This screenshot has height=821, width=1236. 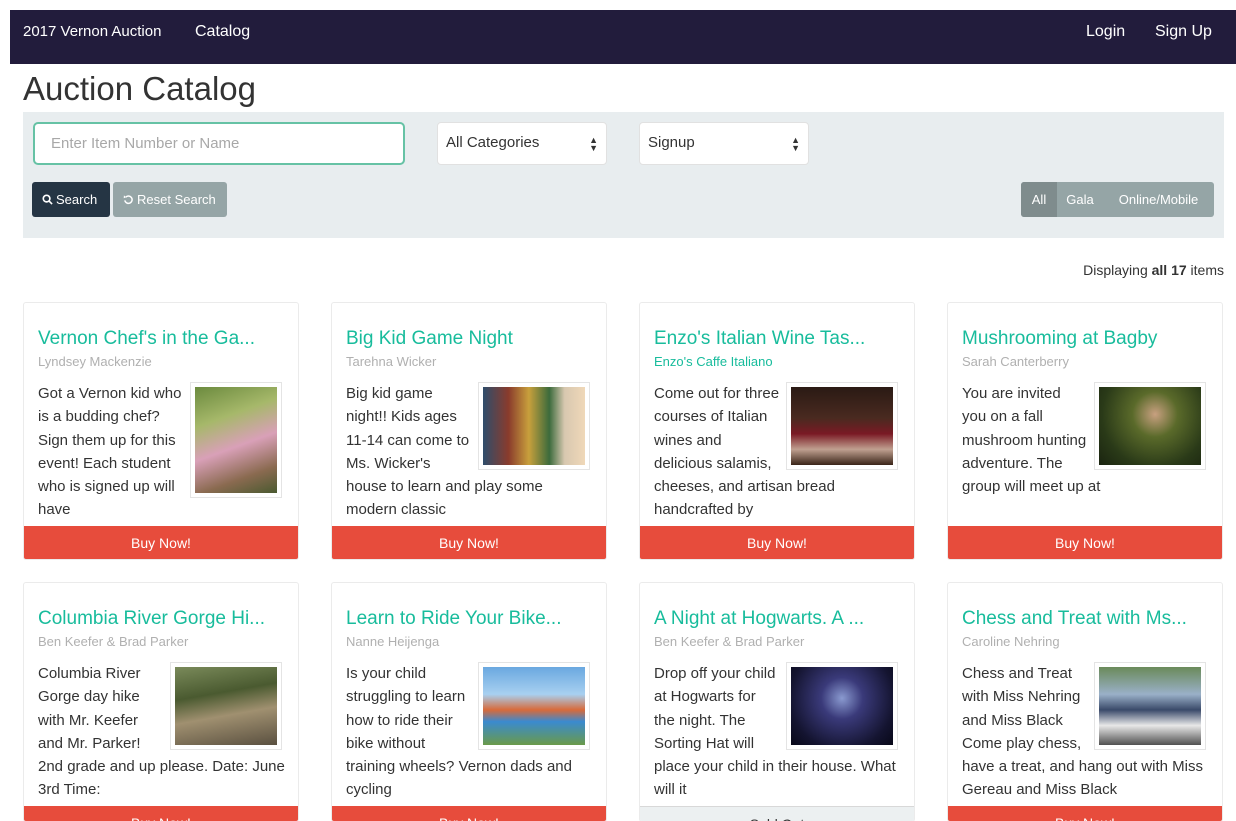 I want to click on filter-all-button: All, so click(x=1039, y=199).